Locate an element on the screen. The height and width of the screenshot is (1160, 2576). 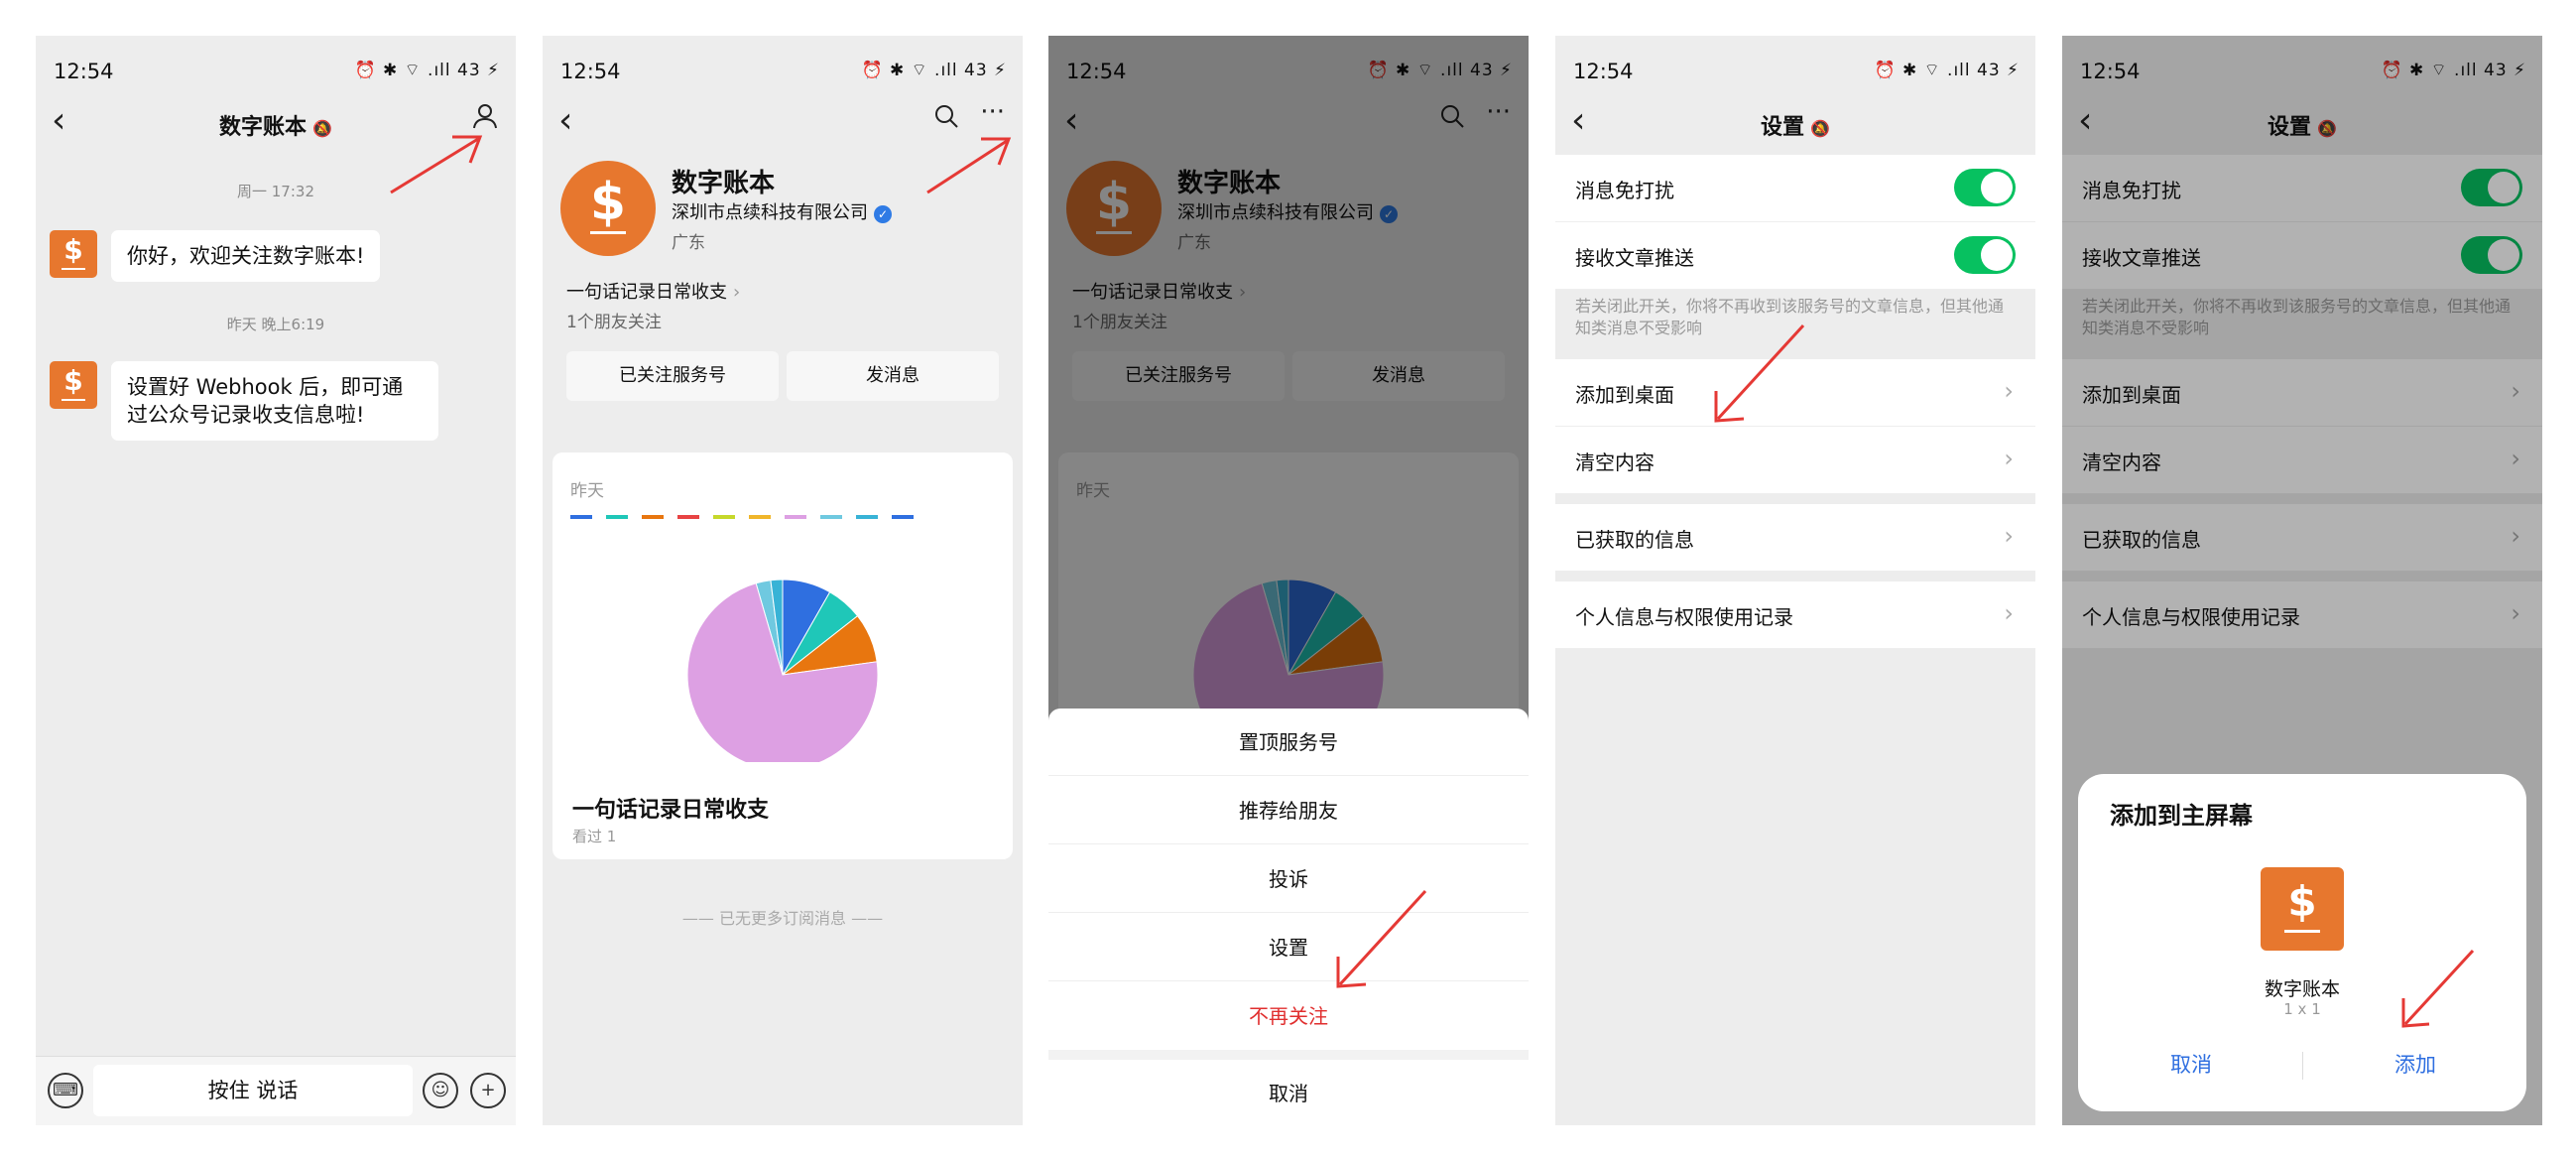
back-icon: ‹ is located at coordinates (565, 121).